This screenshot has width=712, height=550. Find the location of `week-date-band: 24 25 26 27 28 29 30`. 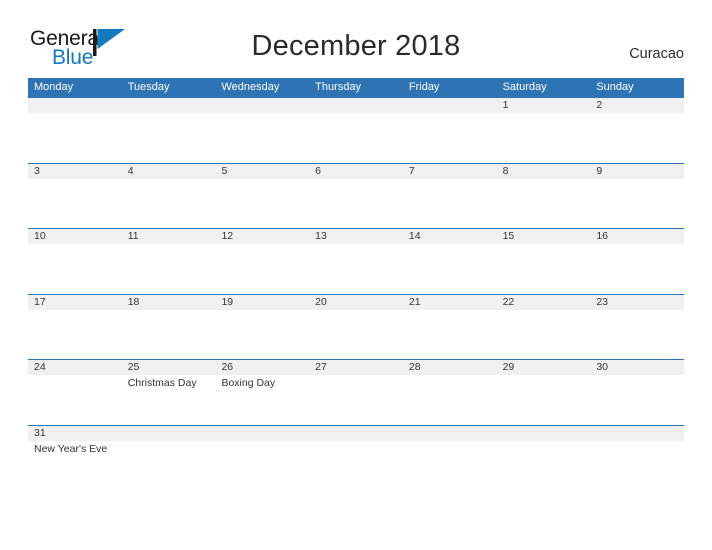

week-date-band: 24 25 26 27 28 29 30 is located at coordinates (356, 367).